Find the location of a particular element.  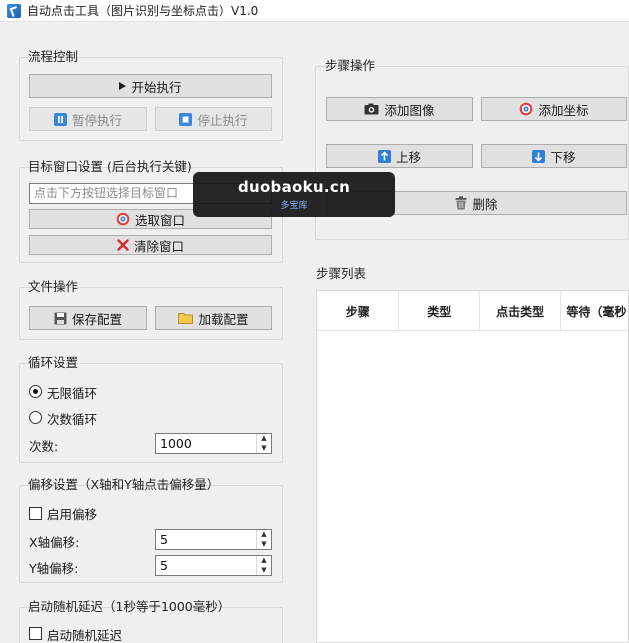

clear-window-label: 清除窗口 is located at coordinates (158, 246).